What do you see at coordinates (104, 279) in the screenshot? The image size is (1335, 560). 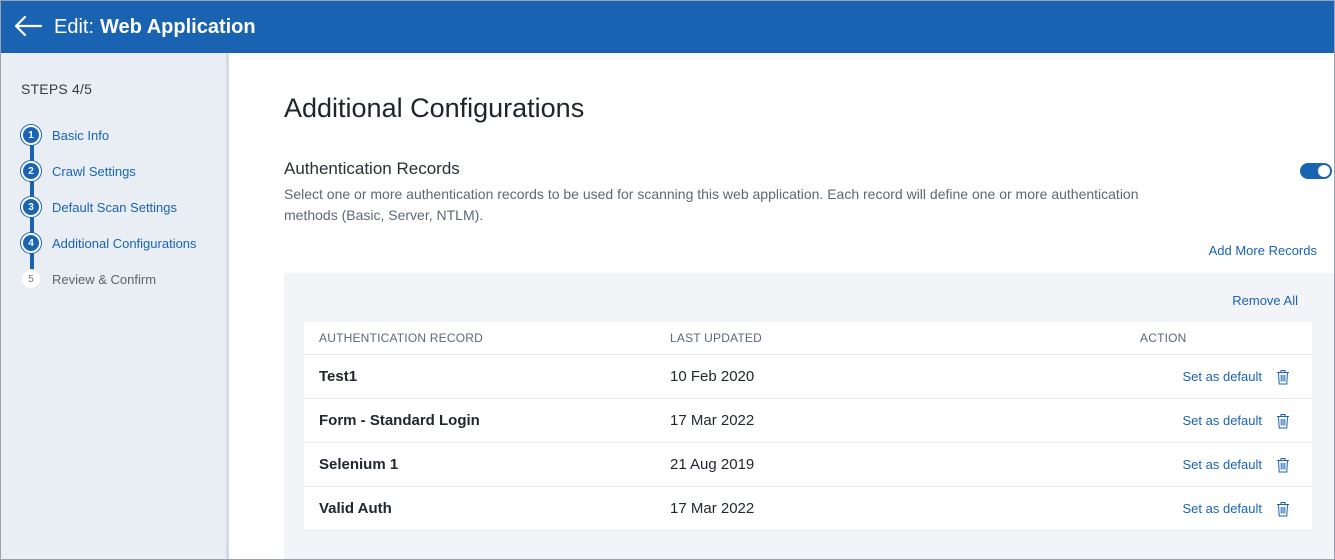 I see `step-label: Review & Confirm` at bounding box center [104, 279].